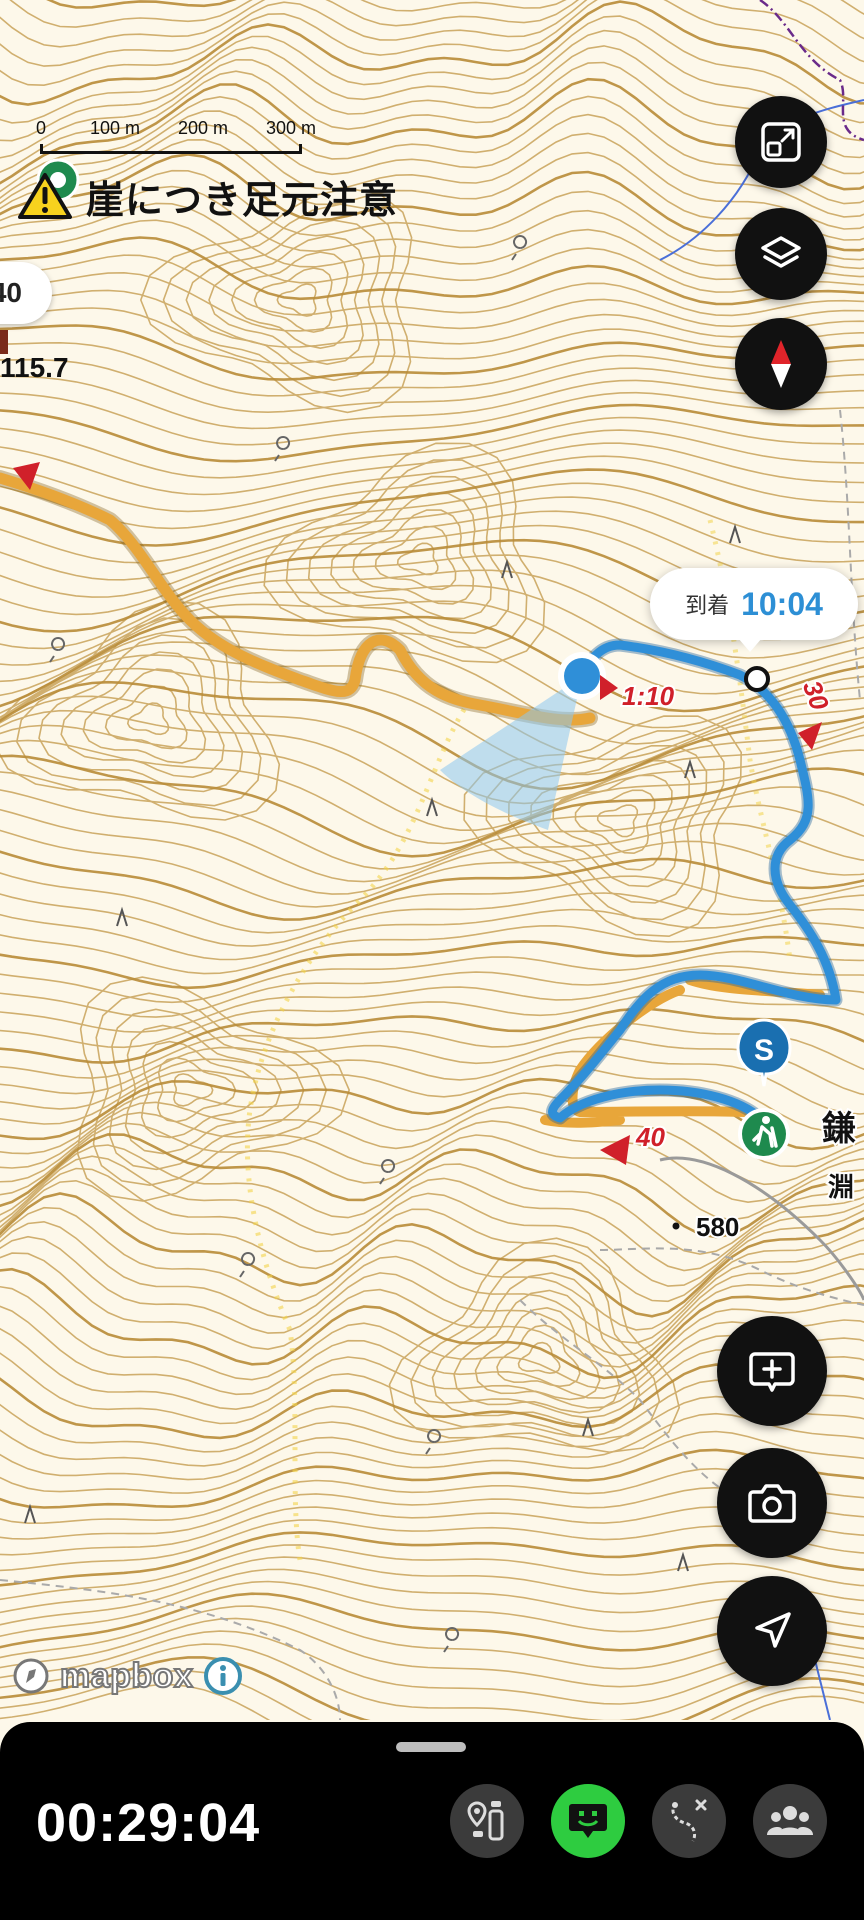 Image resolution: width=864 pixels, height=1920 pixels. What do you see at coordinates (650, 1137) in the screenshot?
I see `route-time-label: 40` at bounding box center [650, 1137].